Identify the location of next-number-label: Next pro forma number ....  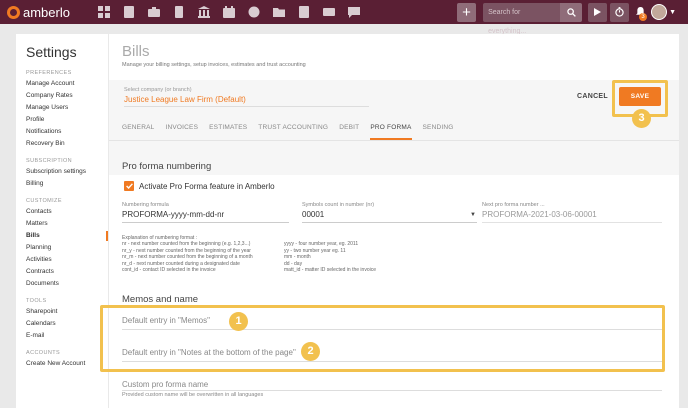
(513, 205).